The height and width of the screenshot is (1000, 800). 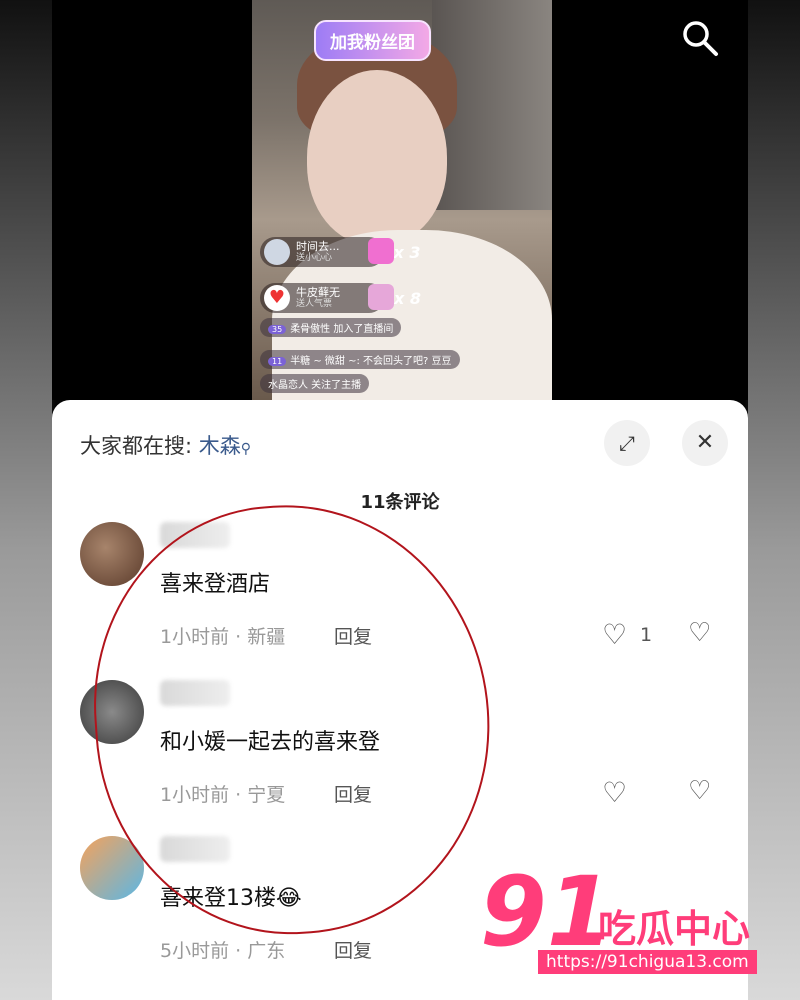 I want to click on gift-notice: ♥ 牛皮藓无 送人气票 x 8, so click(x=340, y=298).